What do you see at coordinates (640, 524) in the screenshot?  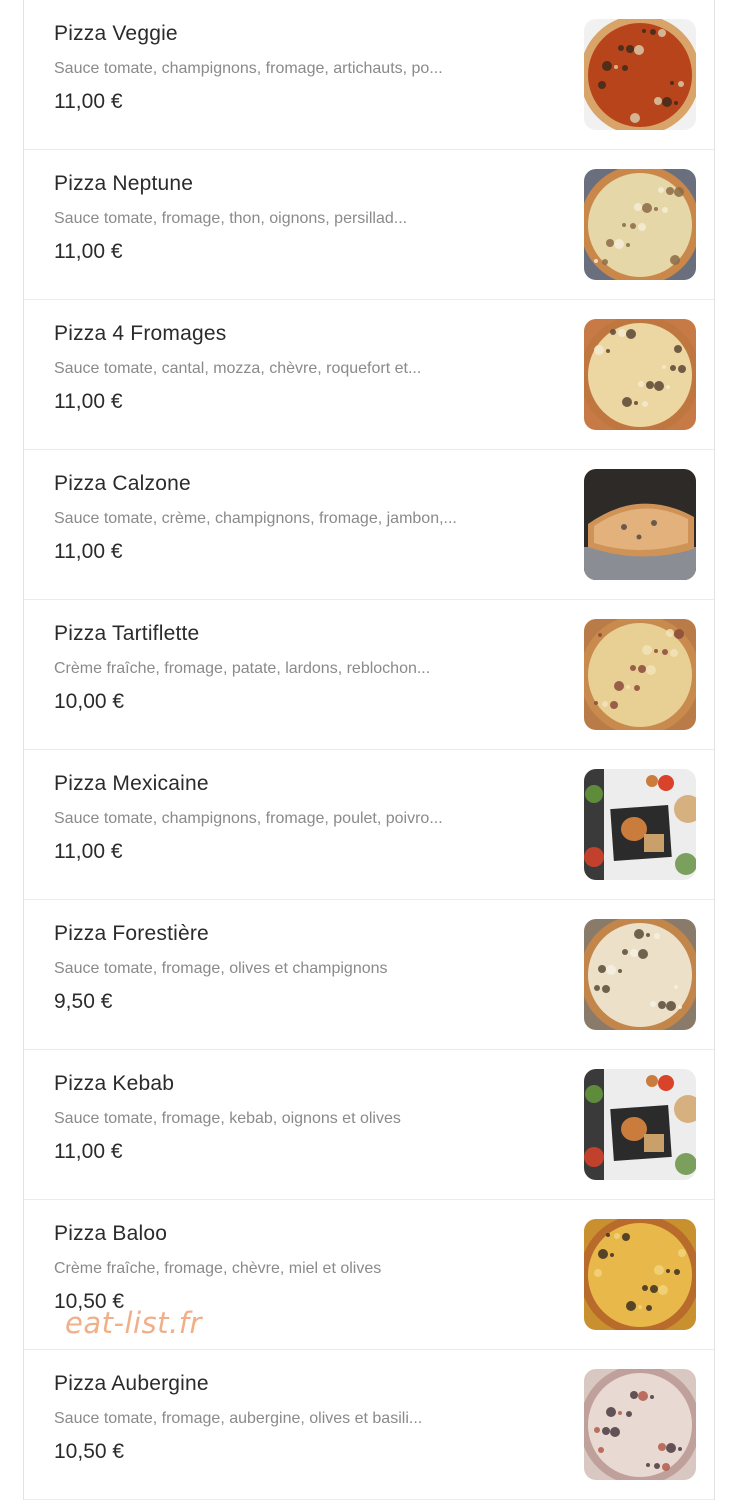 I see `pizza-calzone-photo` at bounding box center [640, 524].